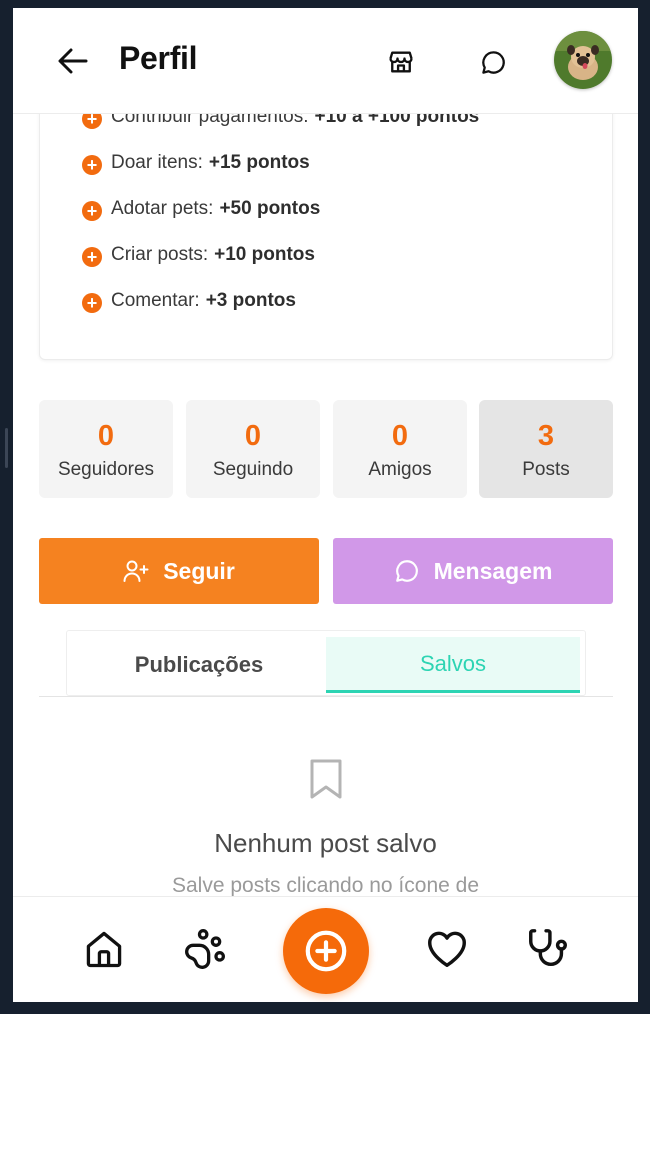 The width and height of the screenshot is (650, 1168). I want to click on points-item-value: +3 pontos, so click(250, 300).